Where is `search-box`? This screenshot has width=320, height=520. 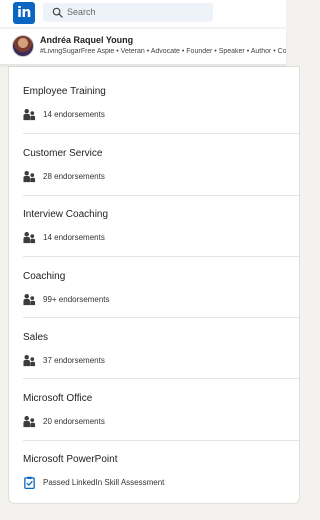 search-box is located at coordinates (128, 12).